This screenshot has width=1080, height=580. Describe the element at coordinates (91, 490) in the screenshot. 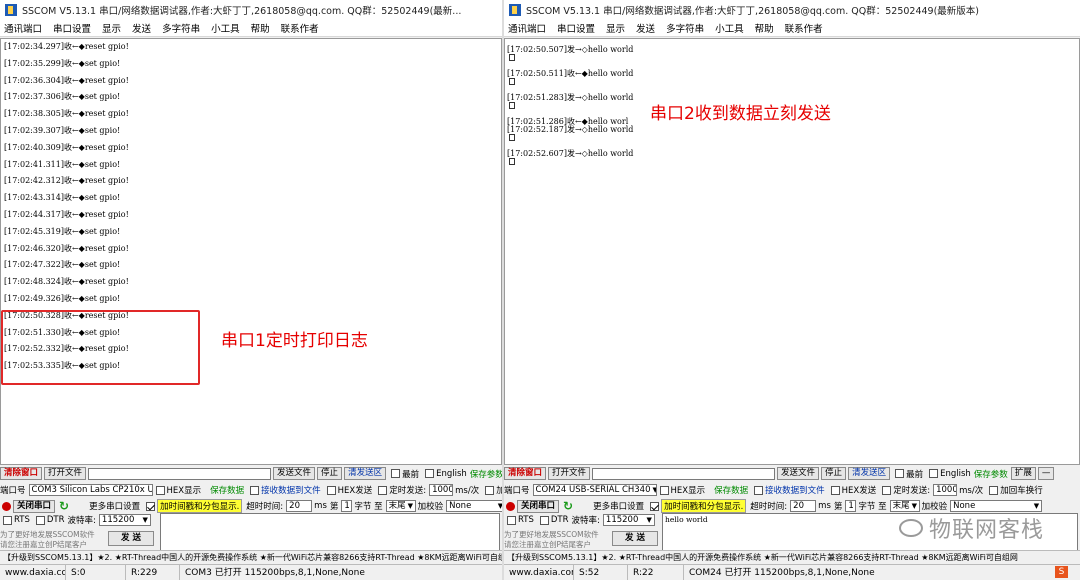

I see `port-select: COM3 Silicon Labs CP210x U...▼` at that location.